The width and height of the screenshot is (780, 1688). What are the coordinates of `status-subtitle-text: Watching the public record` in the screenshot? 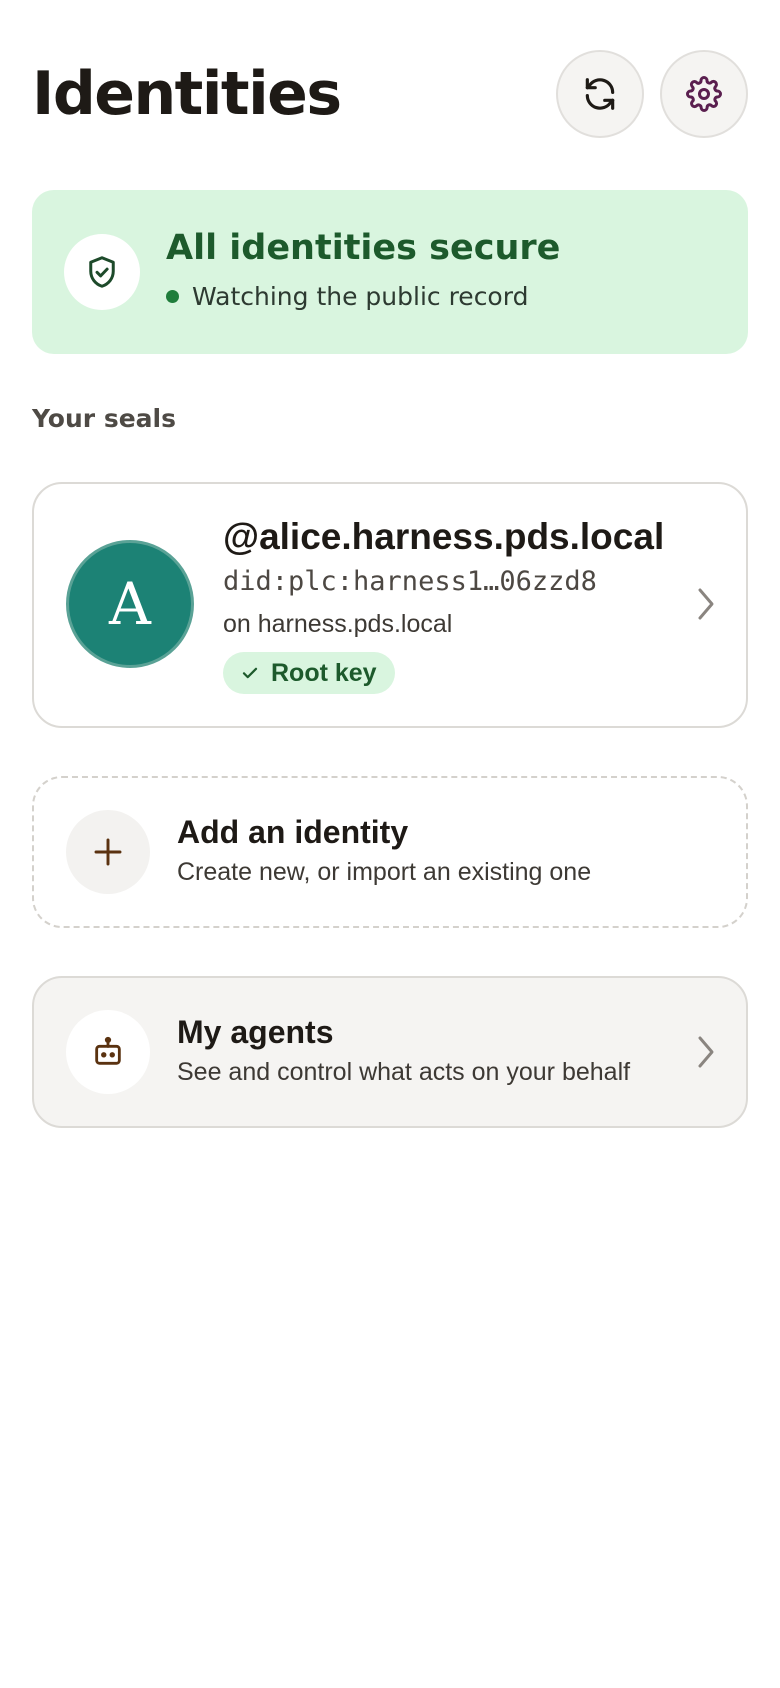 It's located at (360, 296).